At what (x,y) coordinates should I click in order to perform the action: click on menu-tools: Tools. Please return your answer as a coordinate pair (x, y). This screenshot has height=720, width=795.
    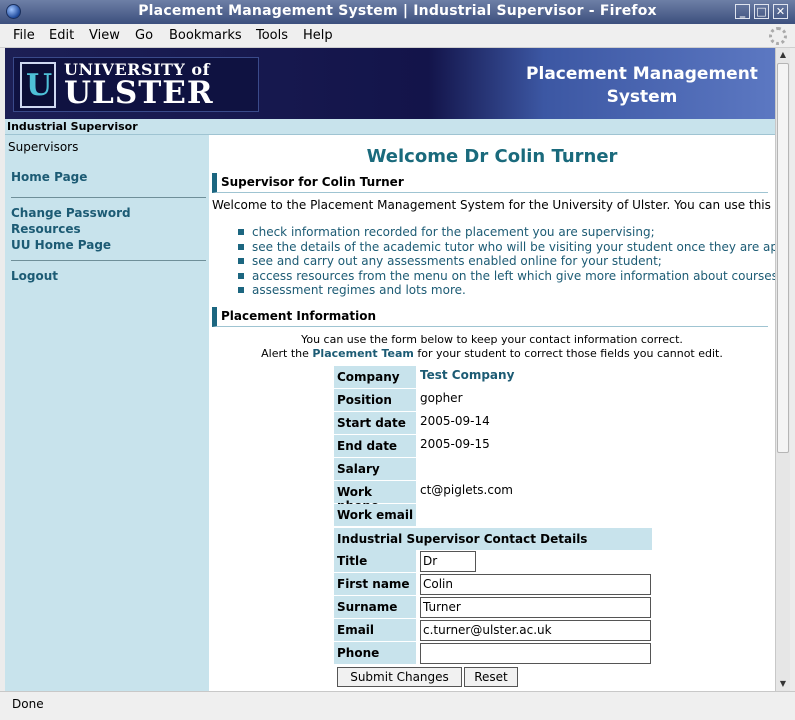
    Looking at the image, I should click on (272, 35).